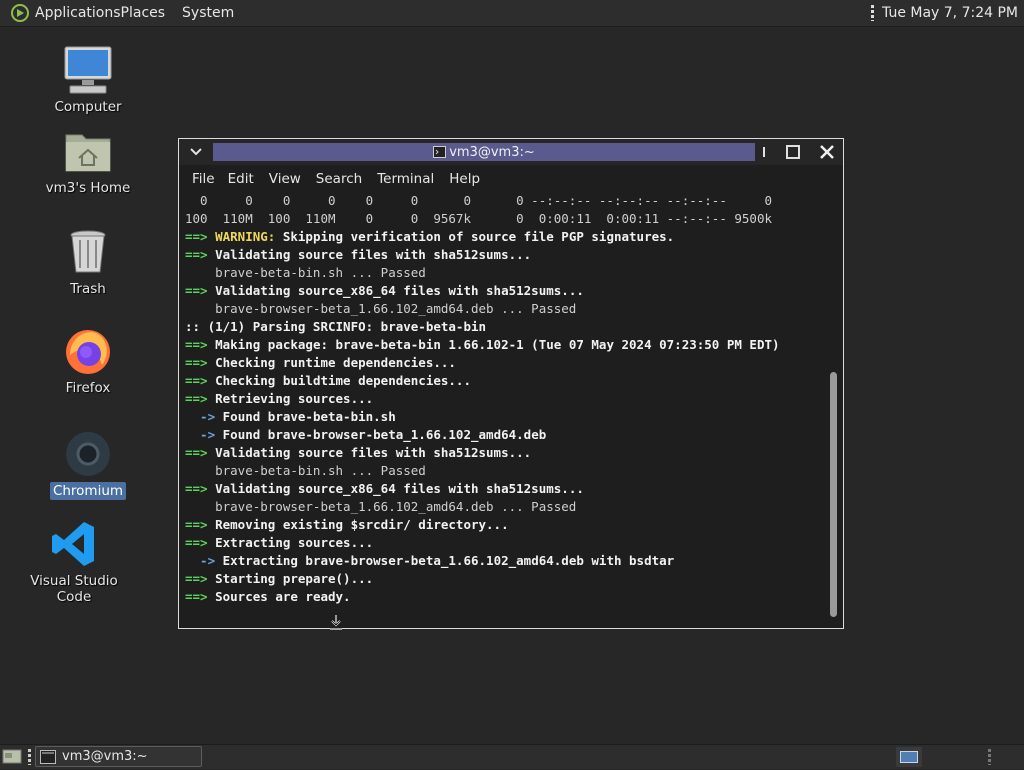  Describe the element at coordinates (793, 152) in the screenshot. I see `maximize-button` at that location.